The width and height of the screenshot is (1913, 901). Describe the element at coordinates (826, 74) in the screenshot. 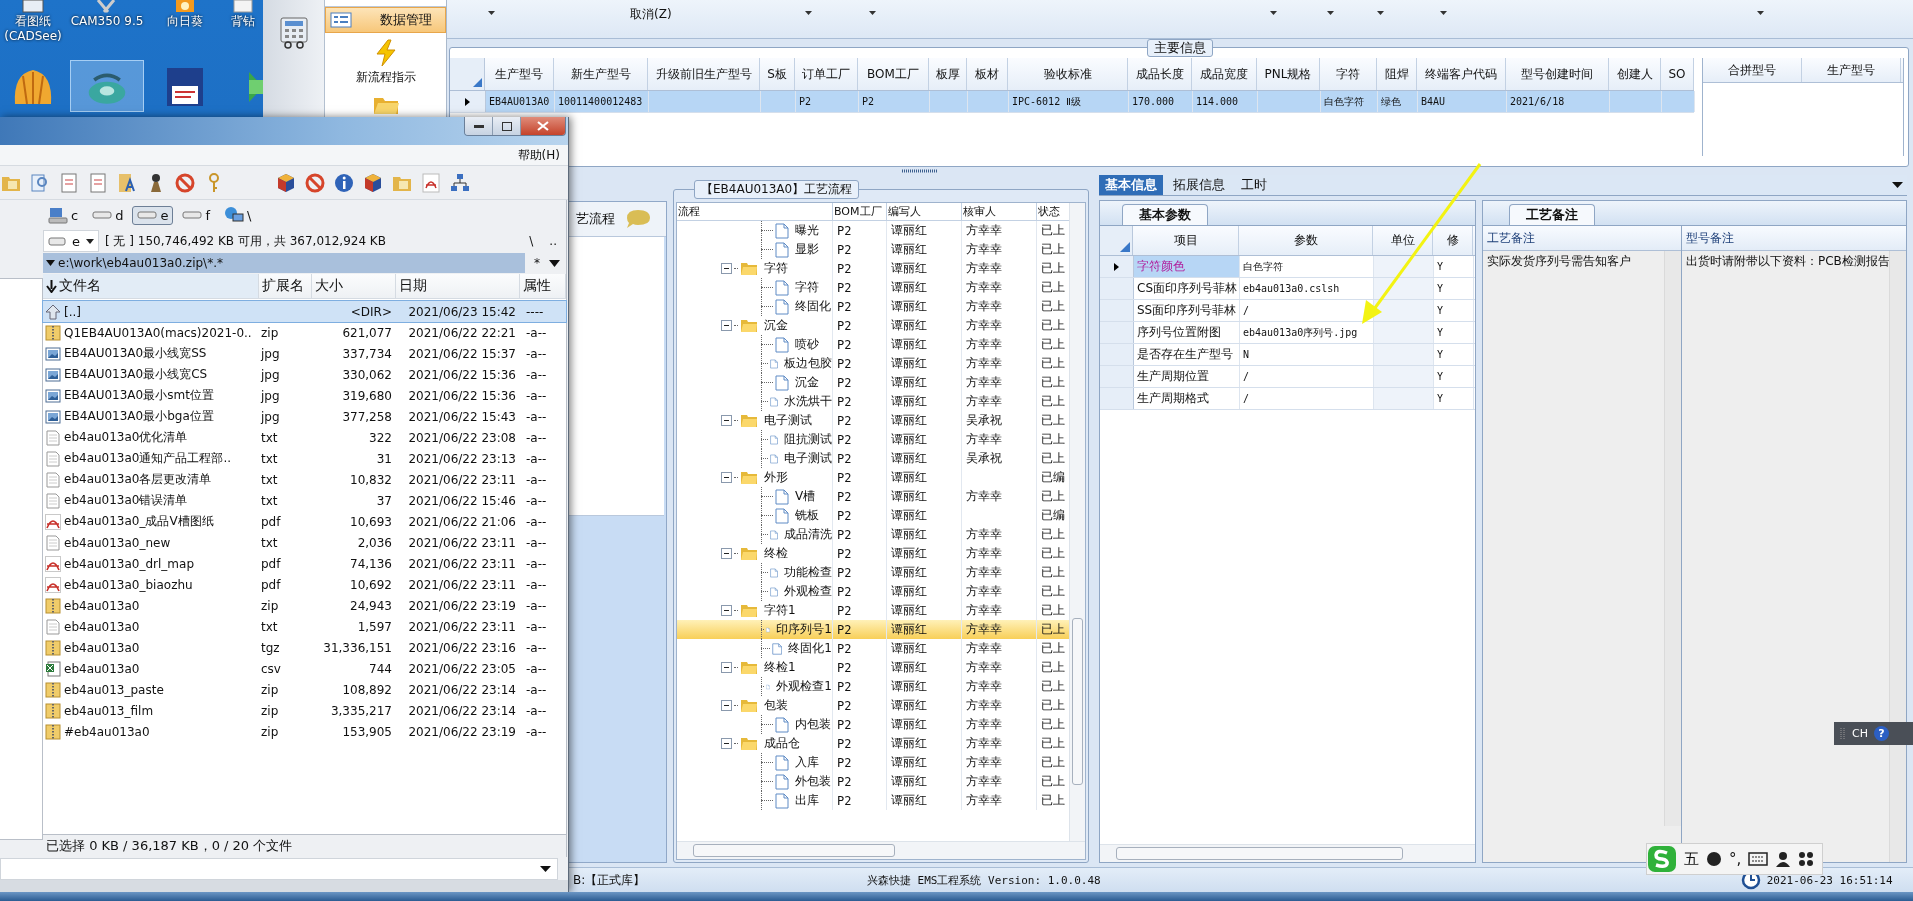

I see `column-header: 订单工厂` at that location.